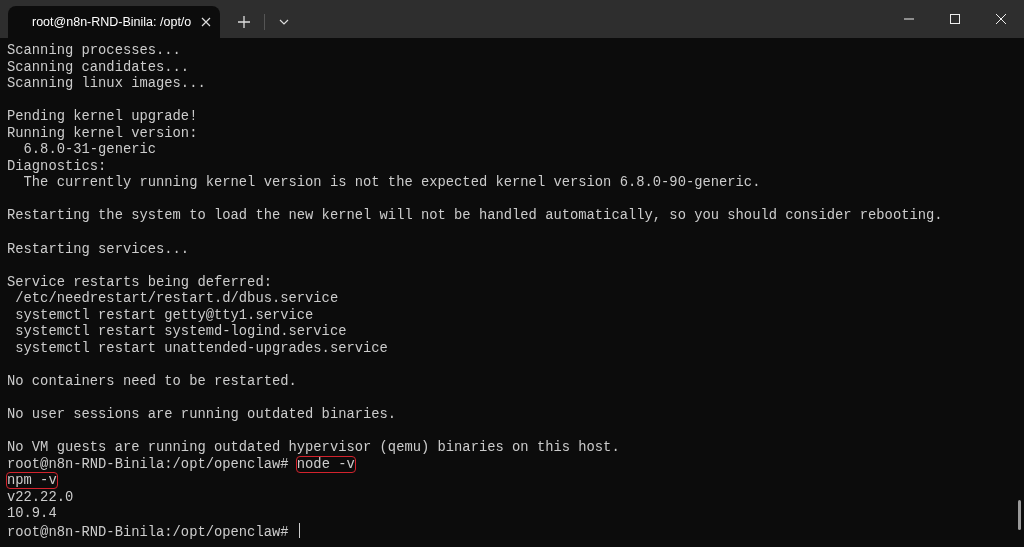  Describe the element at coordinates (955, 19) in the screenshot. I see `maximize-icon` at that location.